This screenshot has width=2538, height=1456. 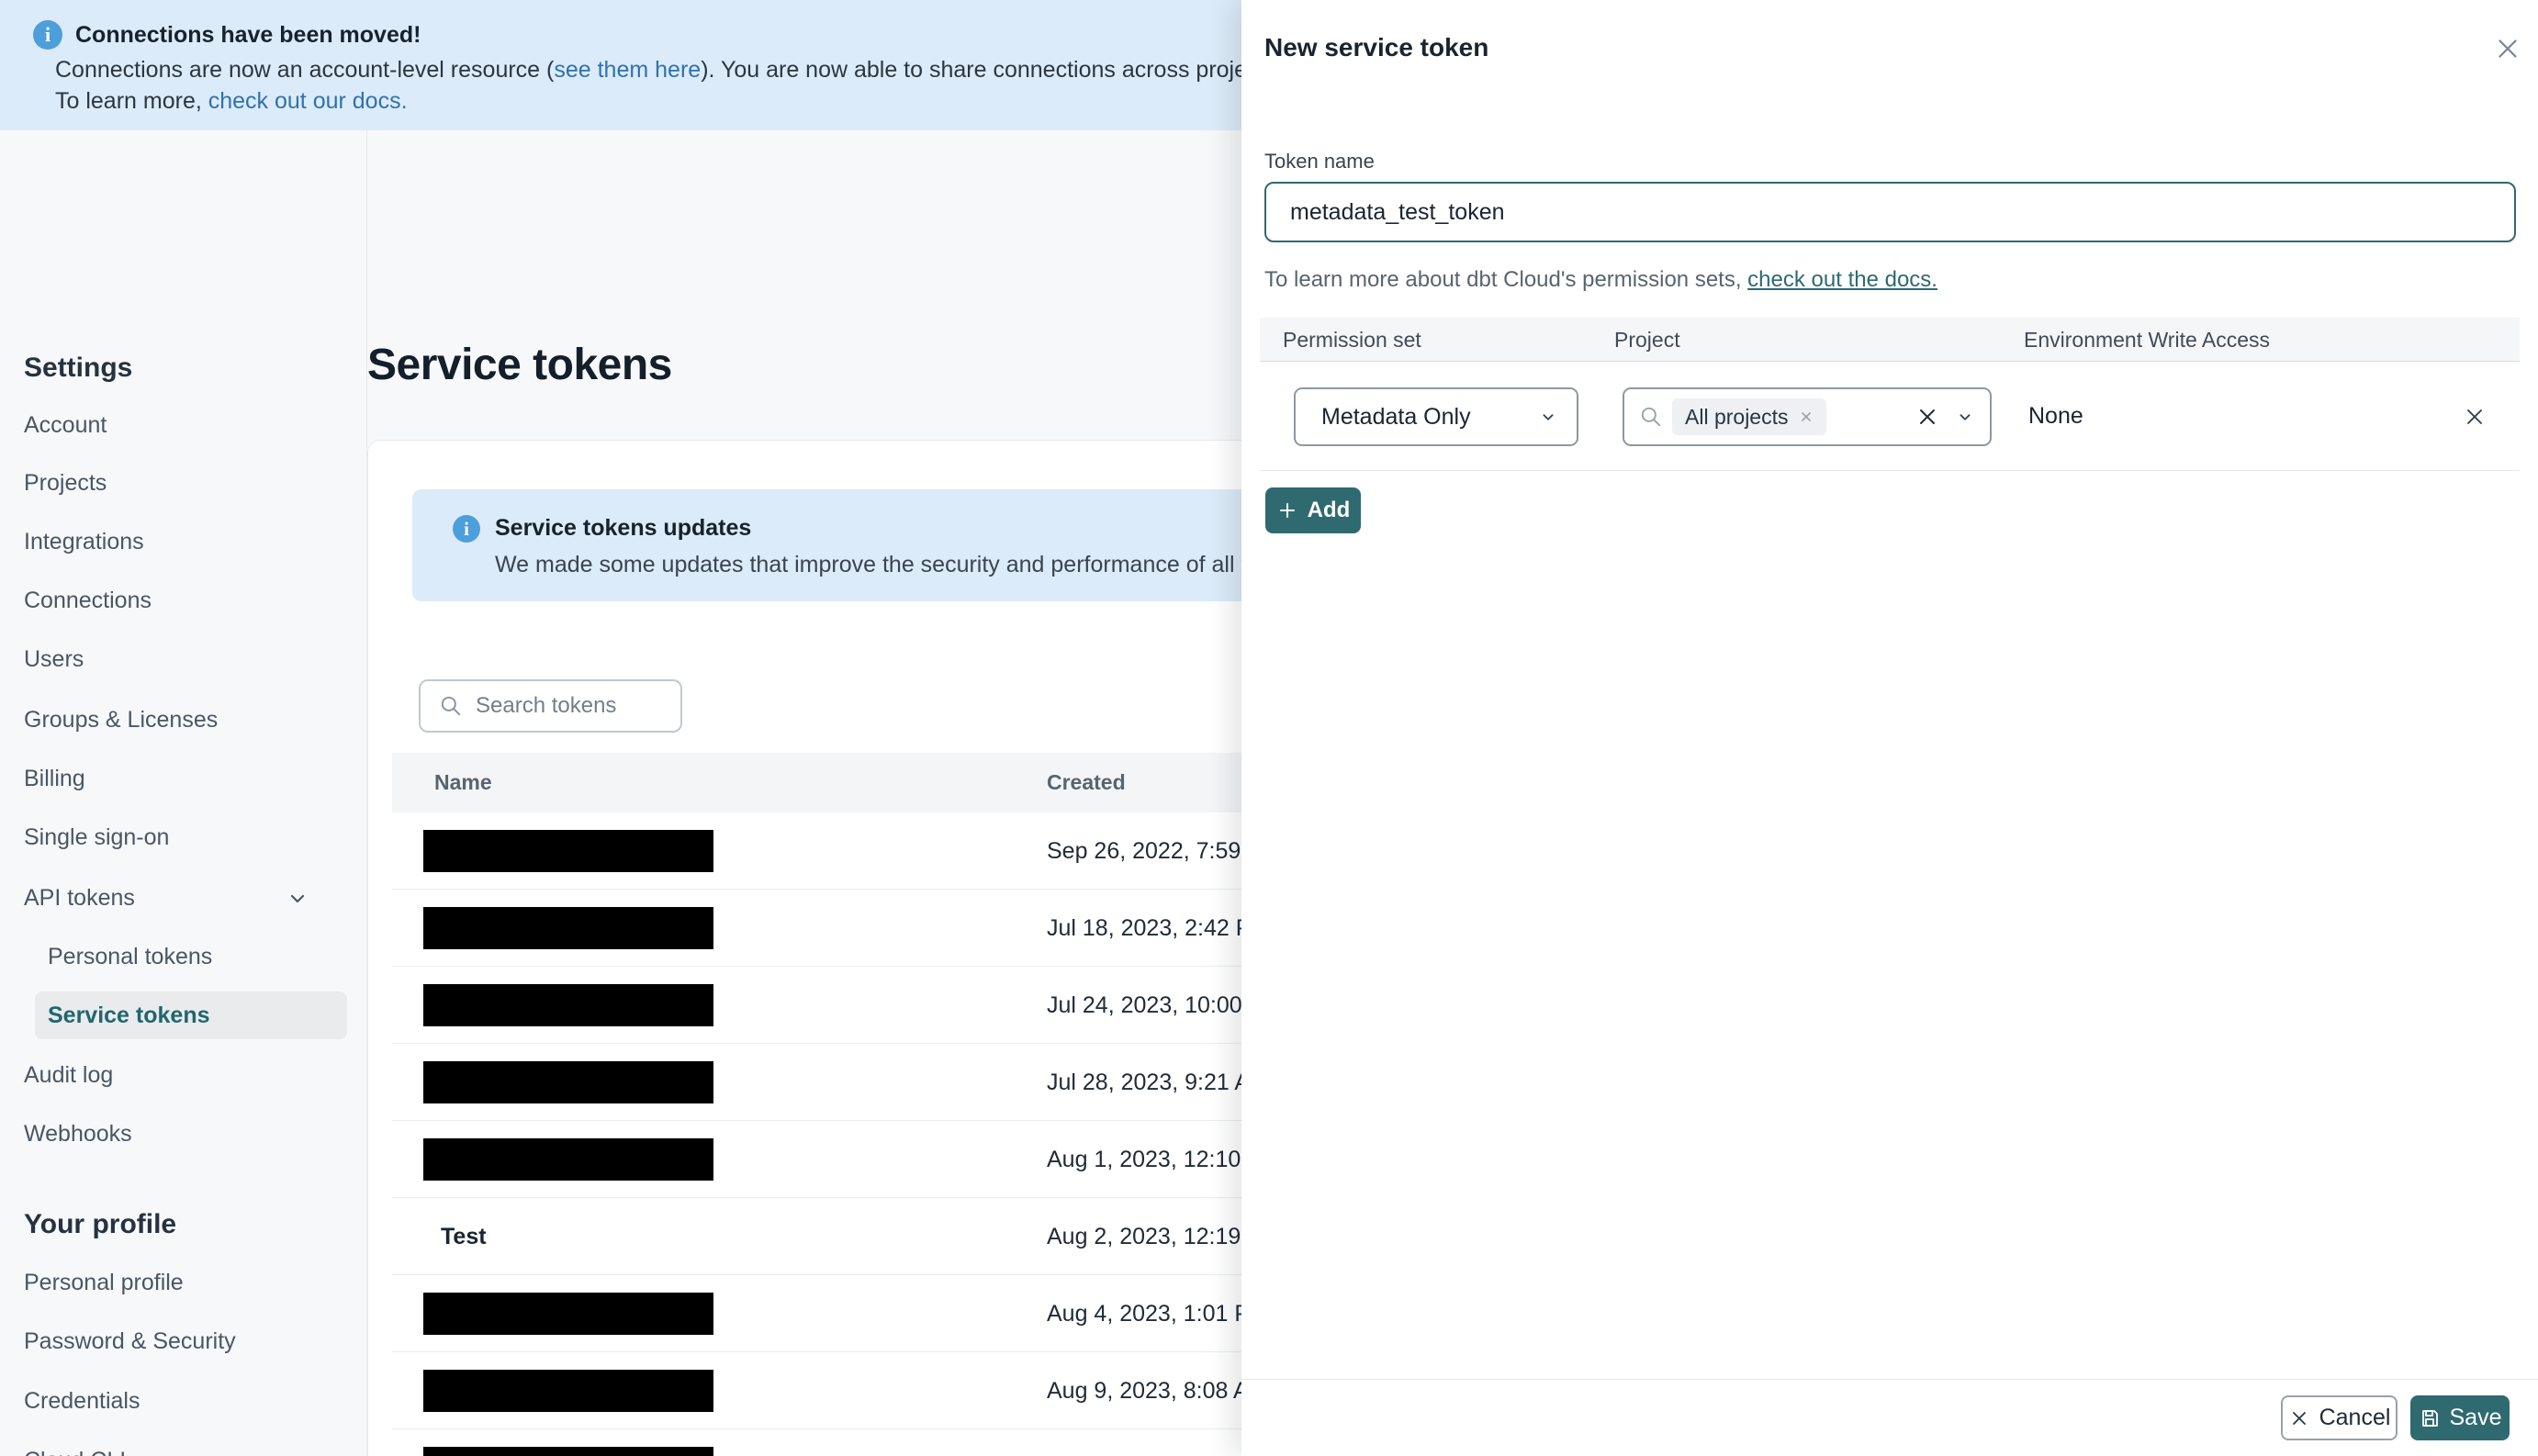 What do you see at coordinates (2474, 417) in the screenshot?
I see `remove-row-icon` at bounding box center [2474, 417].